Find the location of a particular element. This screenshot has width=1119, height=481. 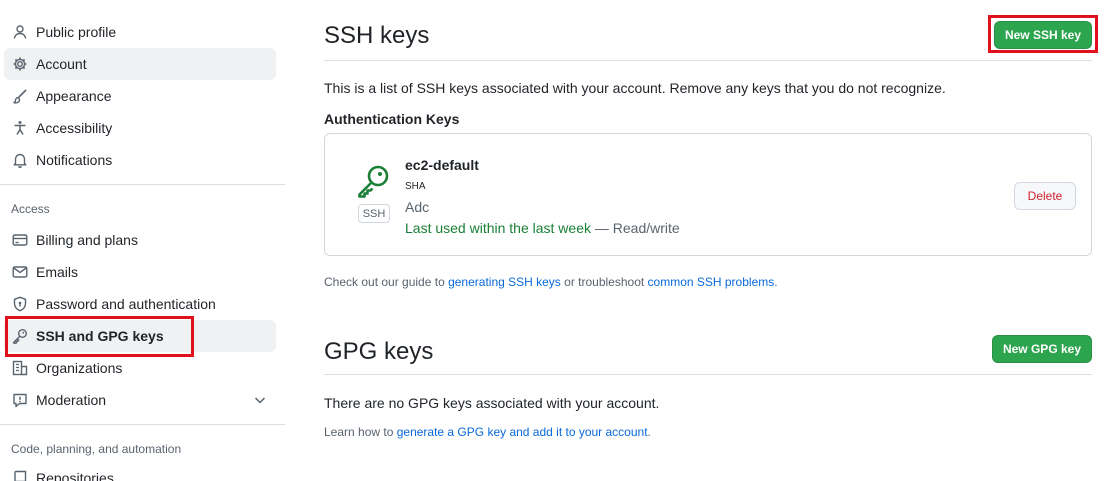

sidebar-item-accessibility: Accessibility is located at coordinates (140, 128).